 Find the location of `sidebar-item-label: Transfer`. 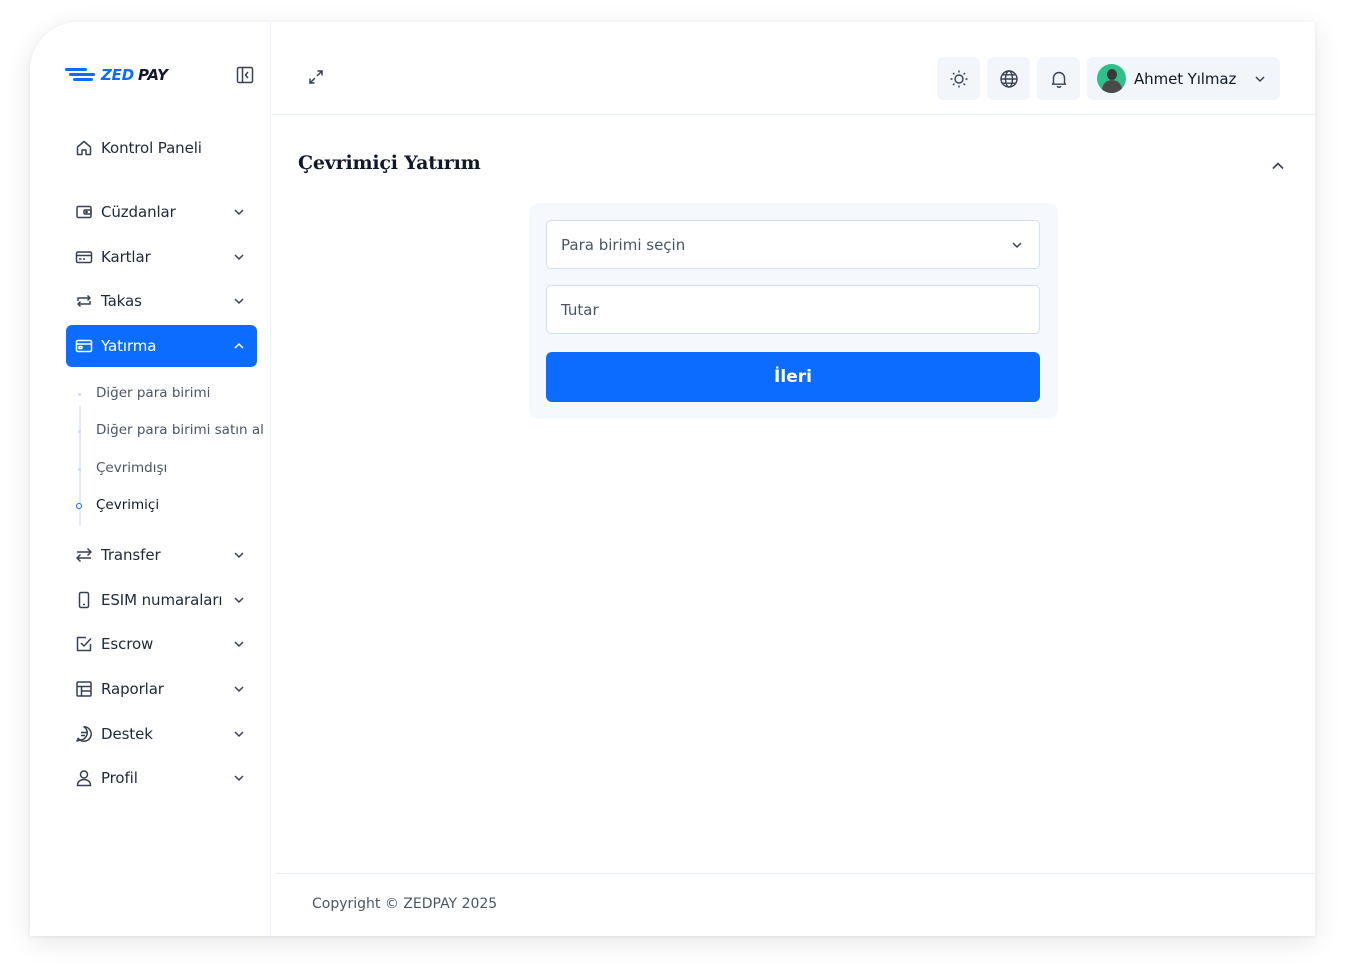

sidebar-item-label: Transfer is located at coordinates (131, 555).